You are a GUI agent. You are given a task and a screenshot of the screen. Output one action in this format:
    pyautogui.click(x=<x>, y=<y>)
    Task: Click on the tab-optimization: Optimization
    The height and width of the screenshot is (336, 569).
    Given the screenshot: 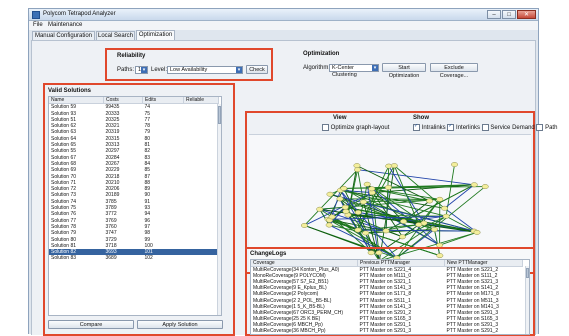 What is the action you would take?
    pyautogui.click(x=155, y=35)
    